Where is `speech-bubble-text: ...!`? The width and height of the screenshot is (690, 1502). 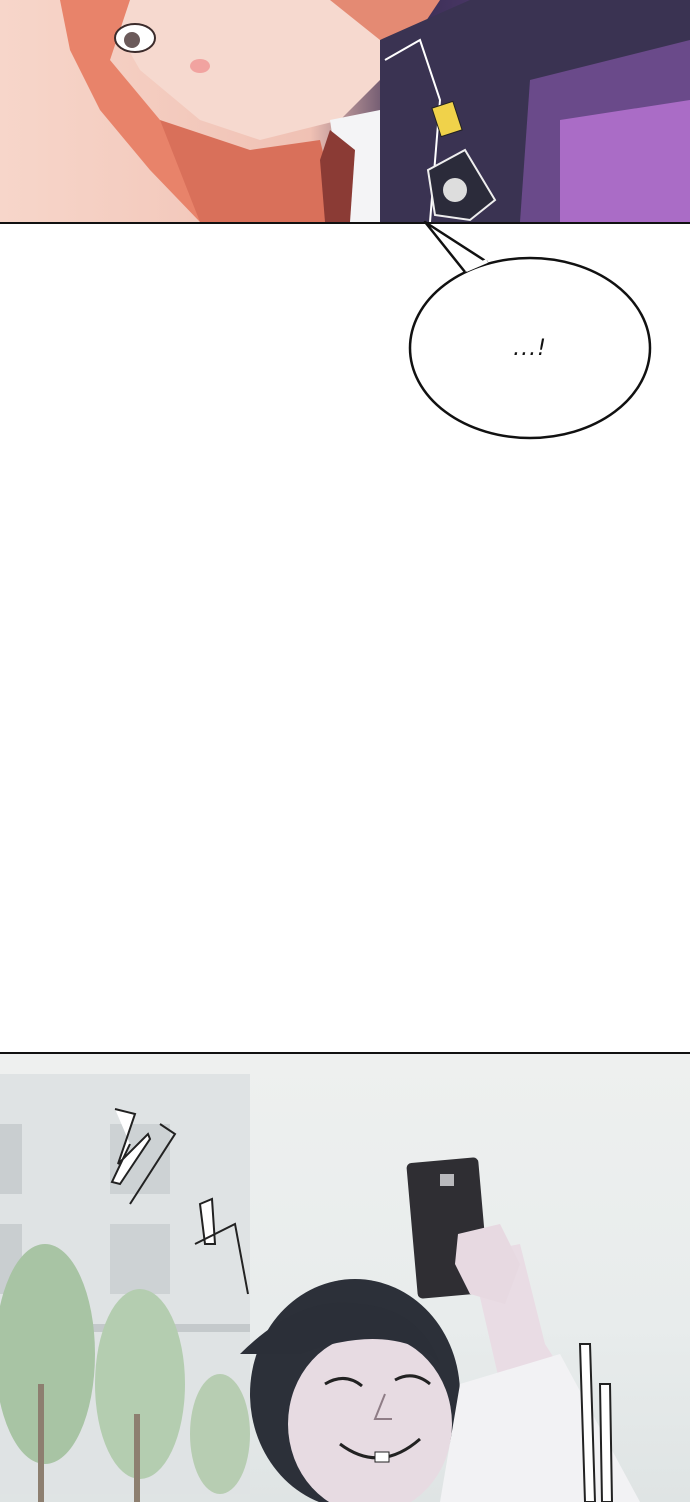
speech-bubble-text: ...! is located at coordinates (530, 348).